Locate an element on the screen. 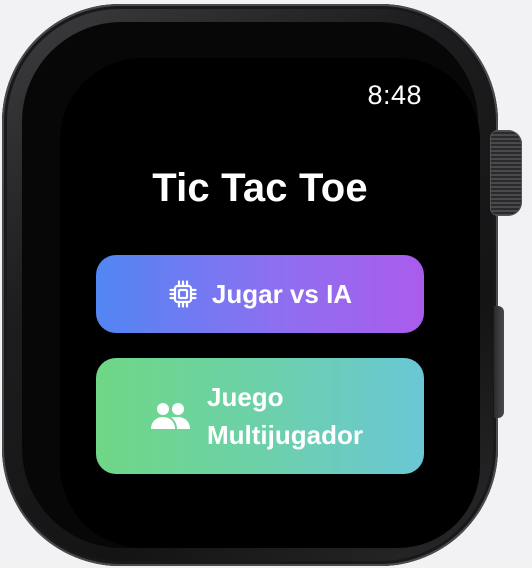 The height and width of the screenshot is (568, 532). multiplayer-button: Juego Multijugador is located at coordinates (260, 416).